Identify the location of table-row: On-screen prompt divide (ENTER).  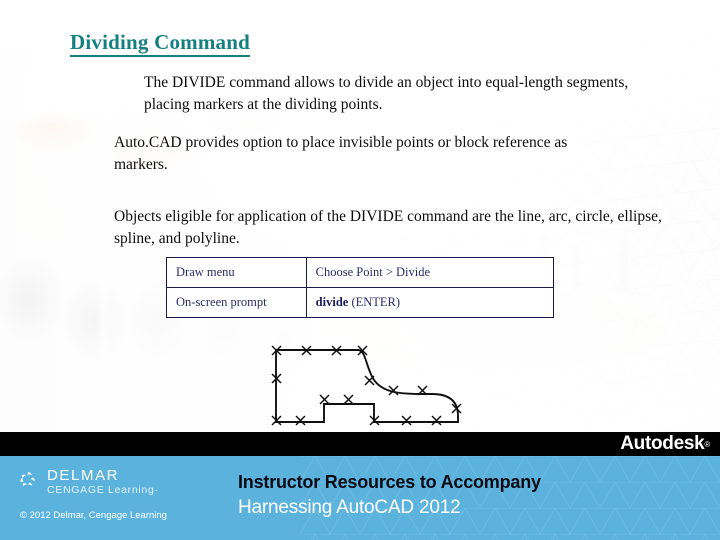
(360, 302).